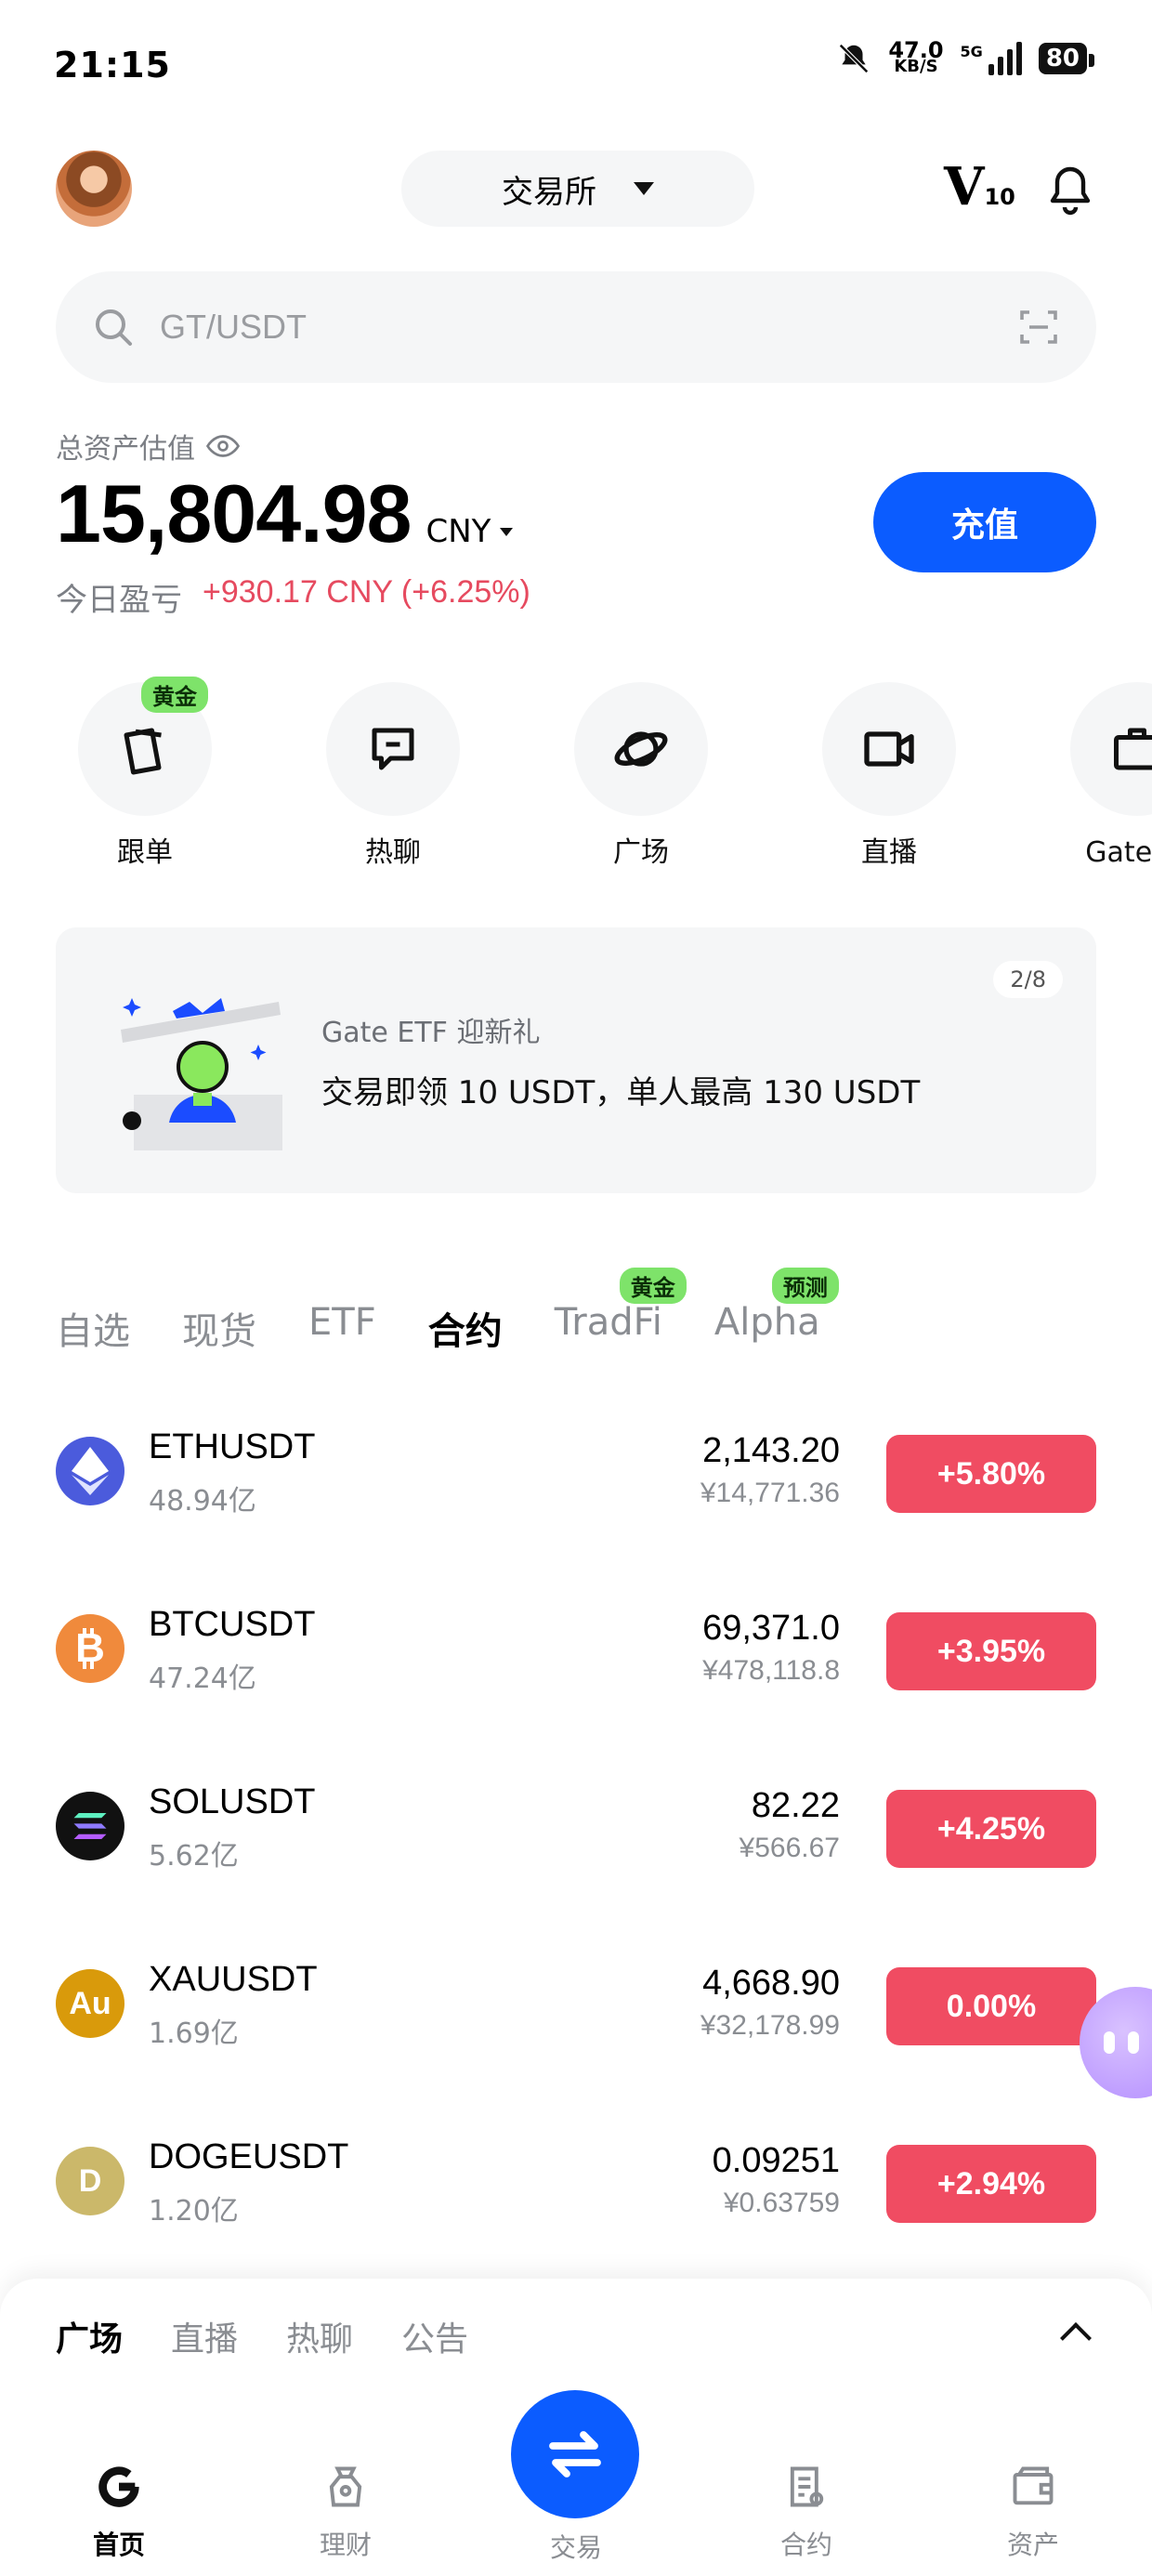  What do you see at coordinates (1076, 2338) in the screenshot?
I see `chevron-up-icon` at bounding box center [1076, 2338].